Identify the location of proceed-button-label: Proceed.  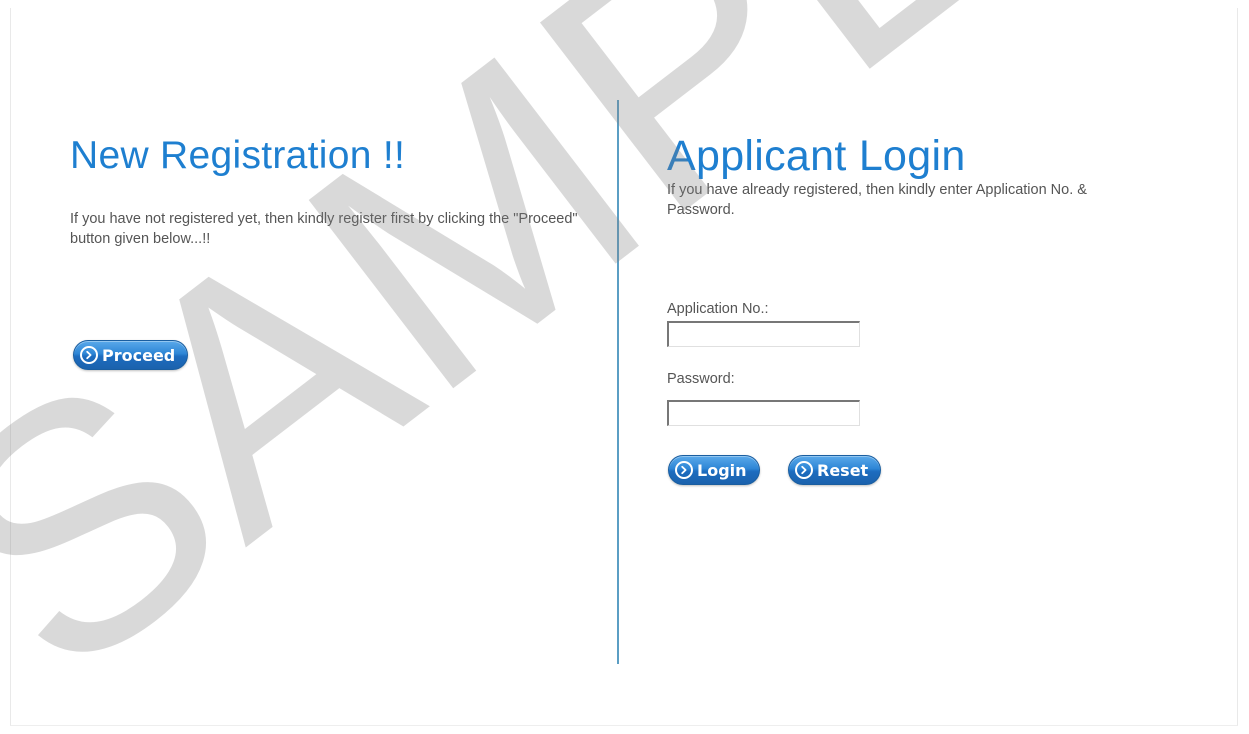
(139, 355).